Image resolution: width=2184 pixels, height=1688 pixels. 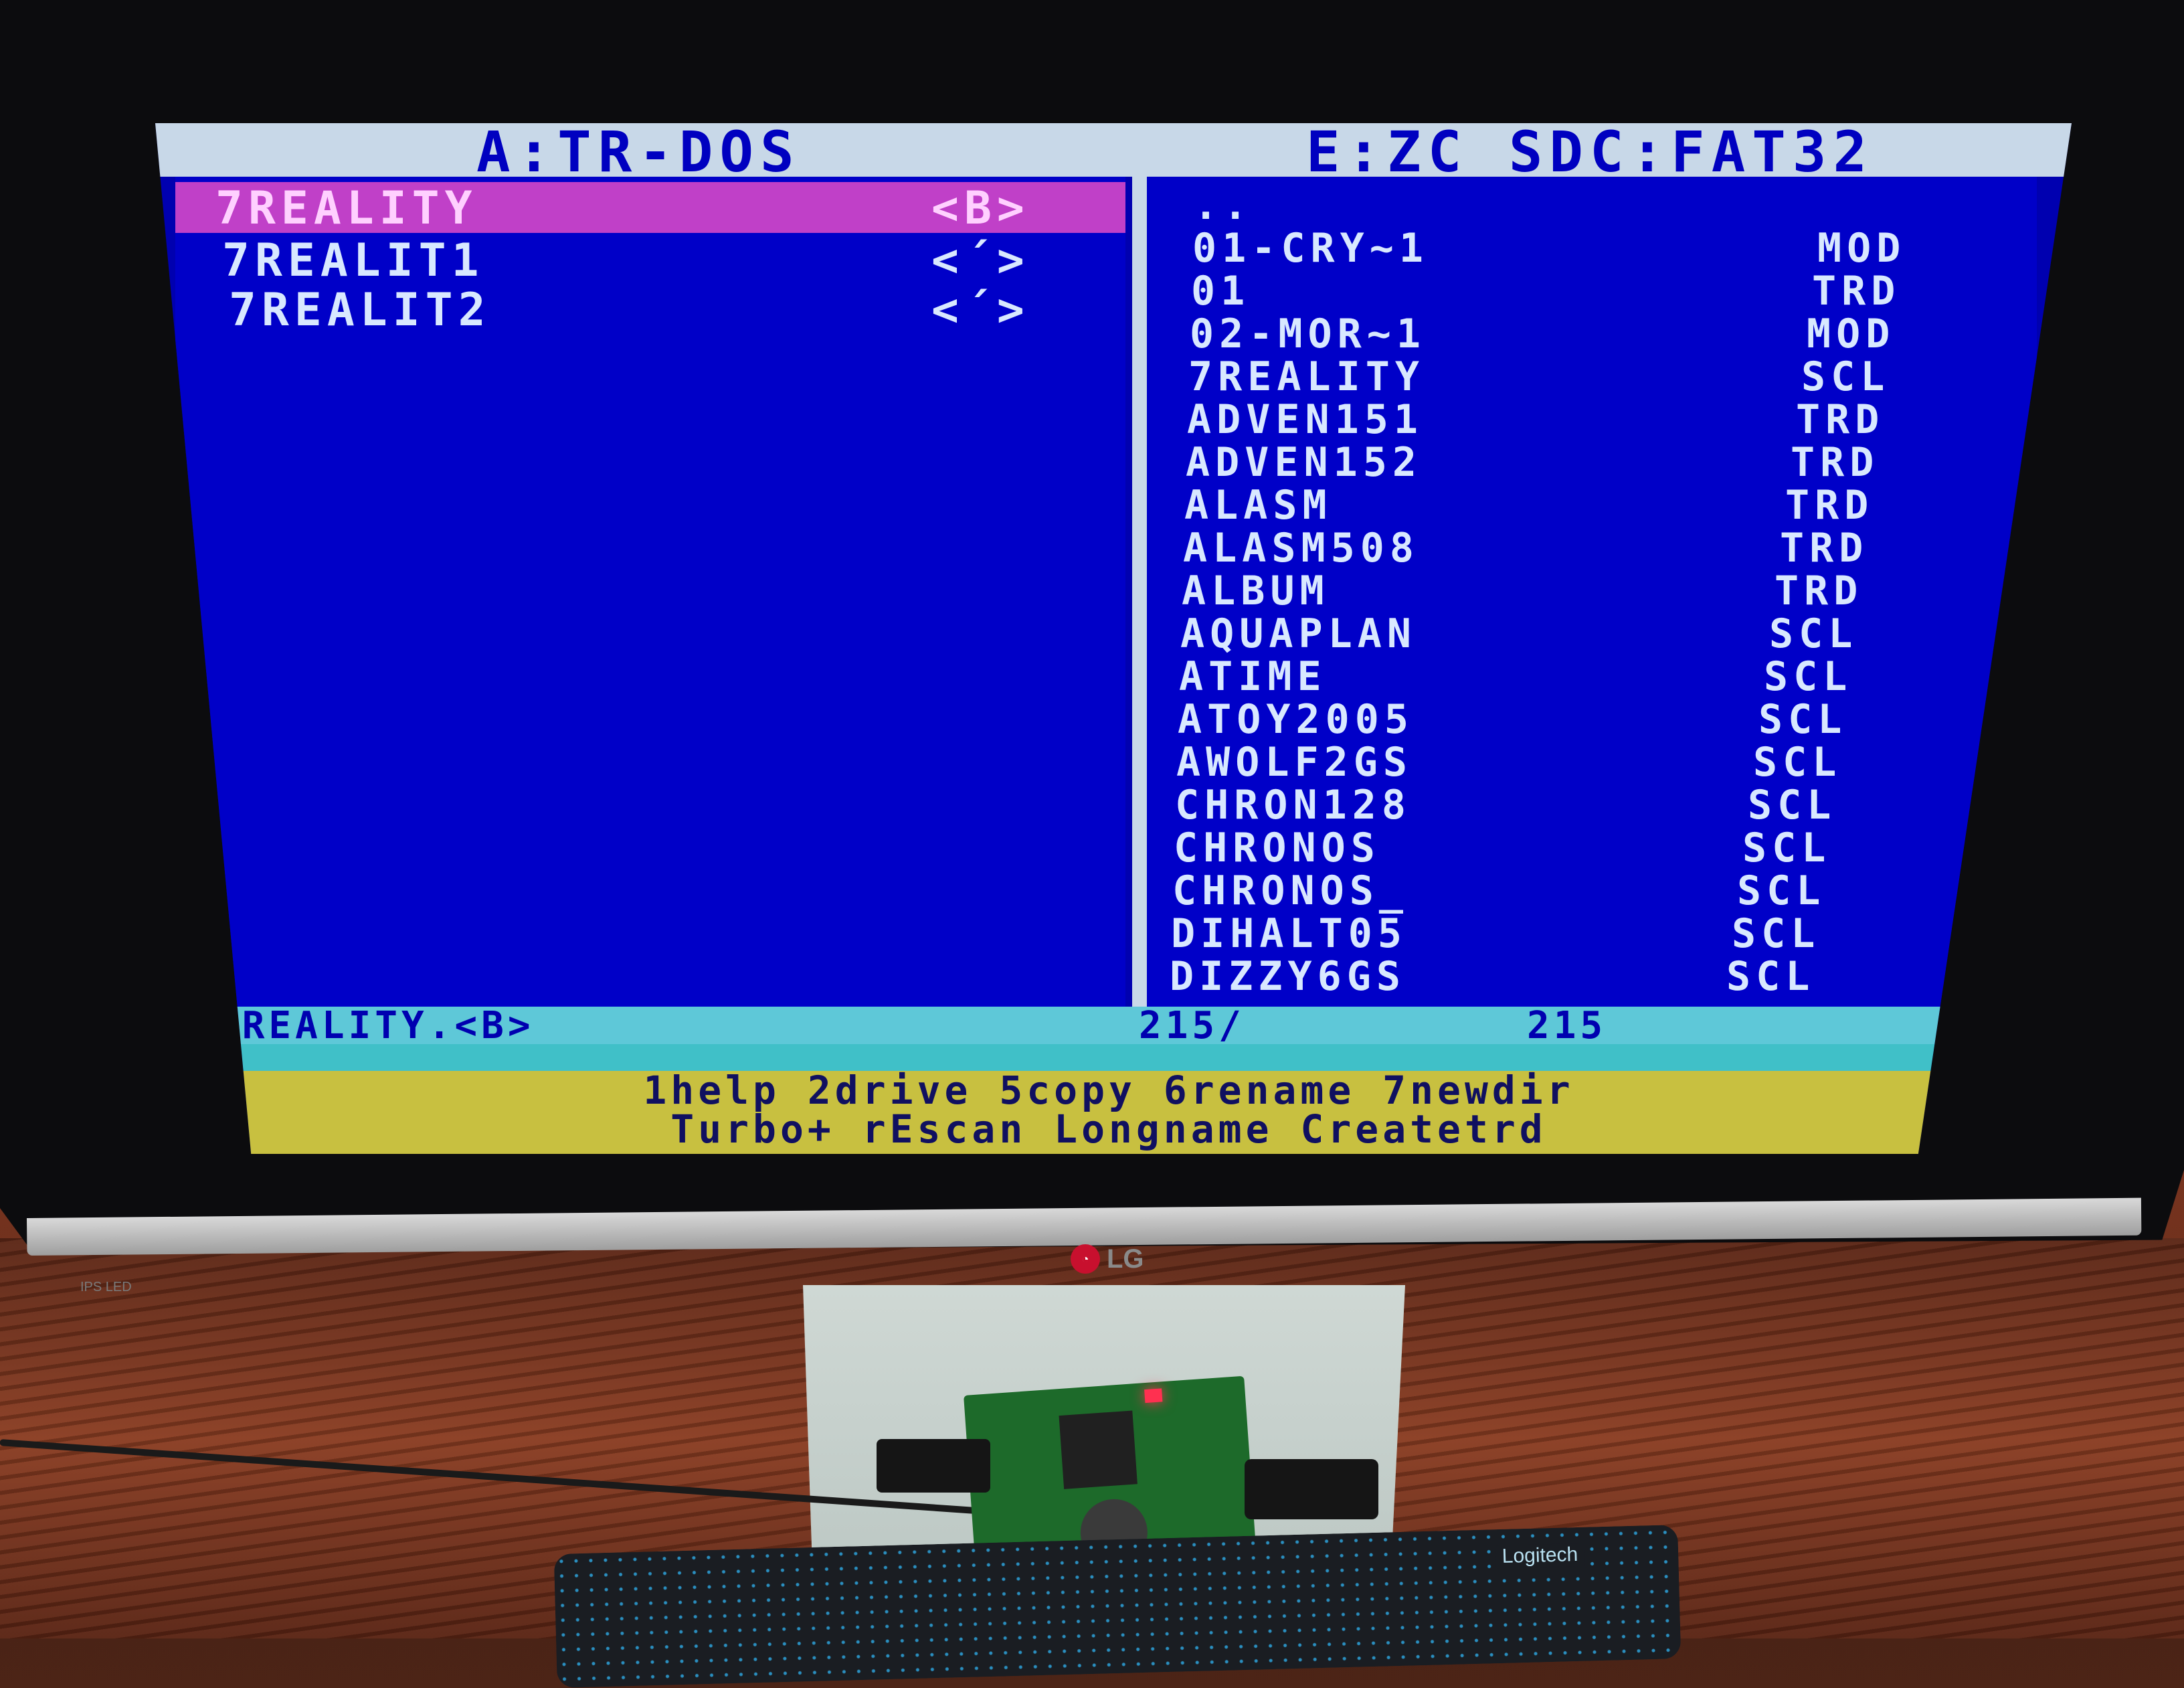 What do you see at coordinates (1592, 848) in the screenshot?
I see `right-file-row: CHRONOS SCL` at bounding box center [1592, 848].